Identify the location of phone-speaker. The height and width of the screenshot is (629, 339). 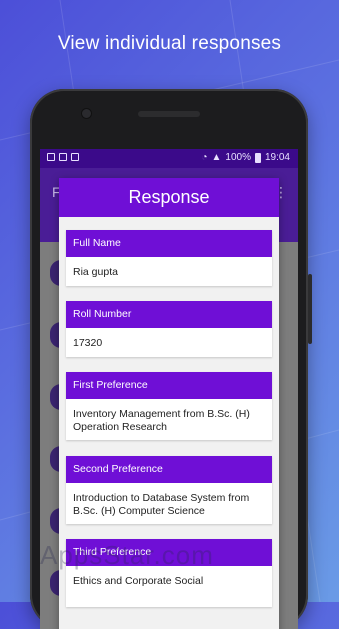
(169, 114).